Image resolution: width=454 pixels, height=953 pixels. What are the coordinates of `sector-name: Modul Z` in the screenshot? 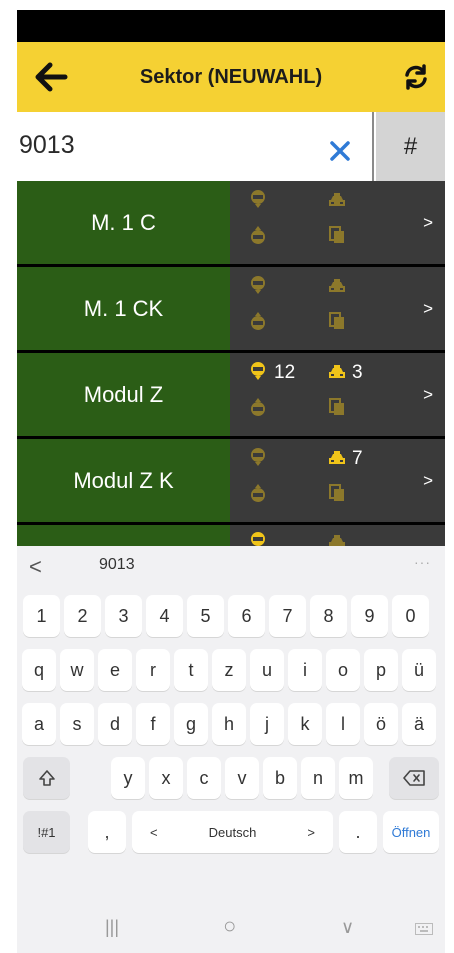 It's located at (123, 394).